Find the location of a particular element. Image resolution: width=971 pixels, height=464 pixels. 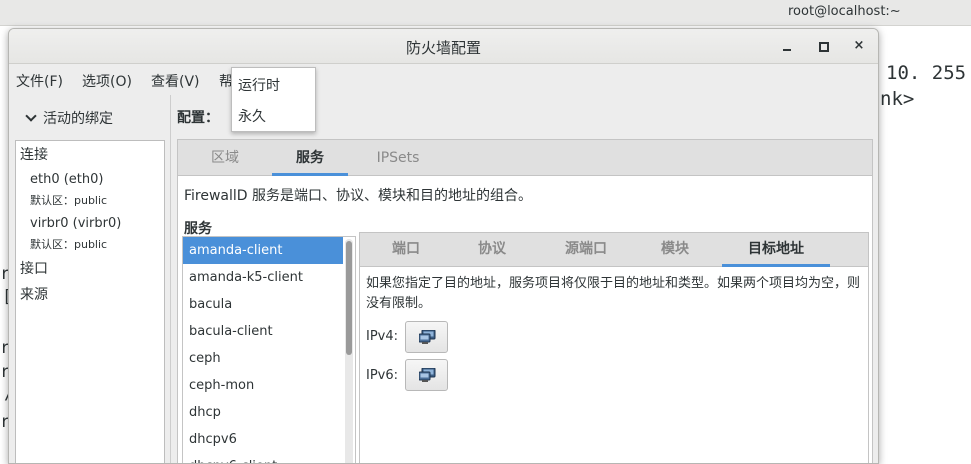

service-item: amanda-k5-client is located at coordinates (263, 277).